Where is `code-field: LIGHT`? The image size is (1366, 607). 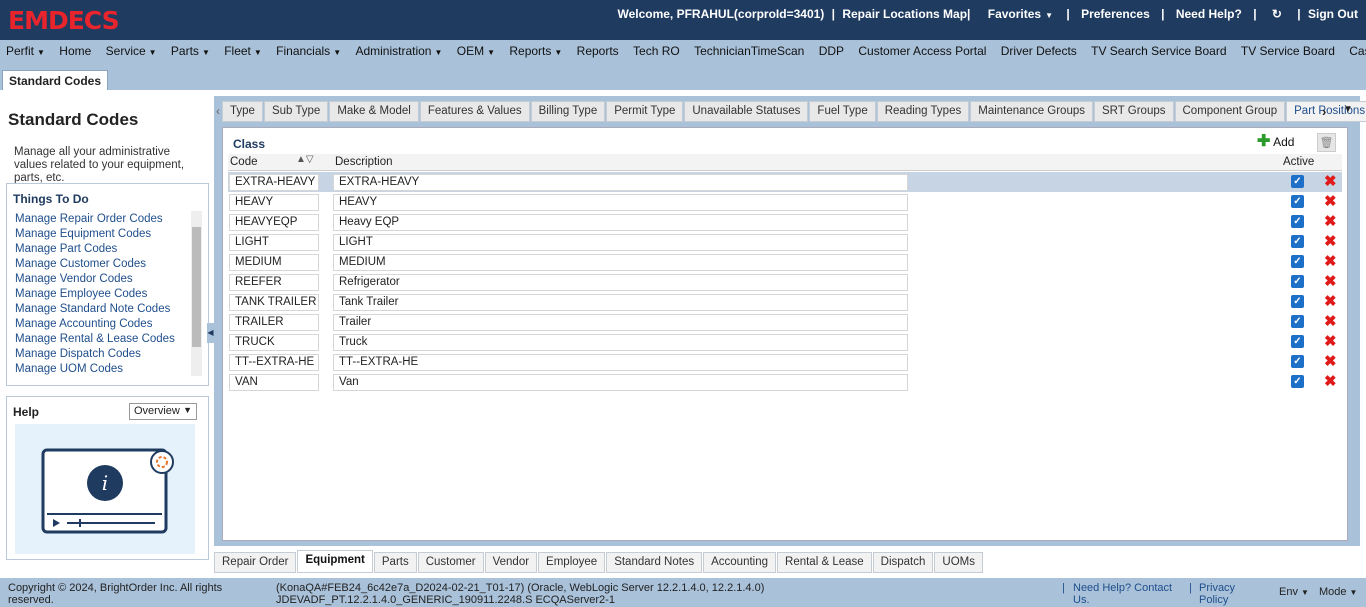
code-field: LIGHT is located at coordinates (274, 242).